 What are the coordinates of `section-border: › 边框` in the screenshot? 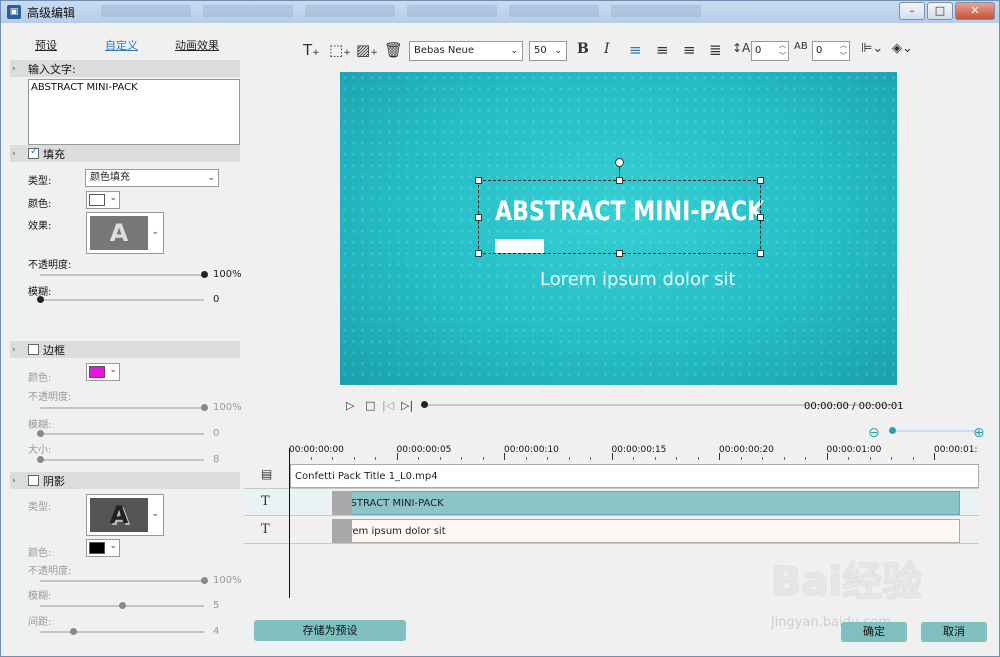 It's located at (125, 349).